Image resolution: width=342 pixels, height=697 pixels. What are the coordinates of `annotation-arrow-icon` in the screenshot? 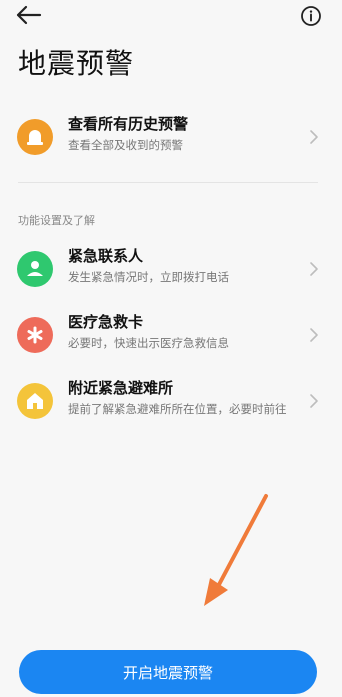 It's located at (236, 550).